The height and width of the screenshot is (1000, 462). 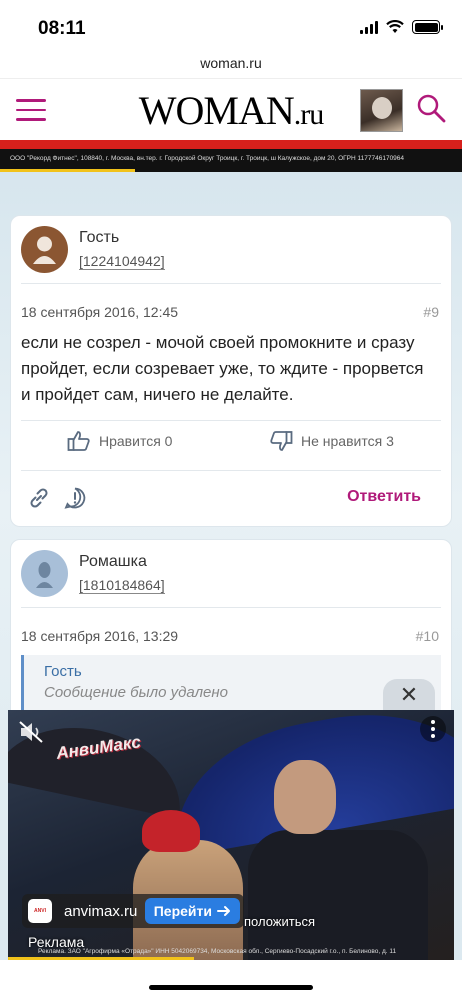 What do you see at coordinates (231, 980) in the screenshot?
I see `home-indicator` at bounding box center [231, 980].